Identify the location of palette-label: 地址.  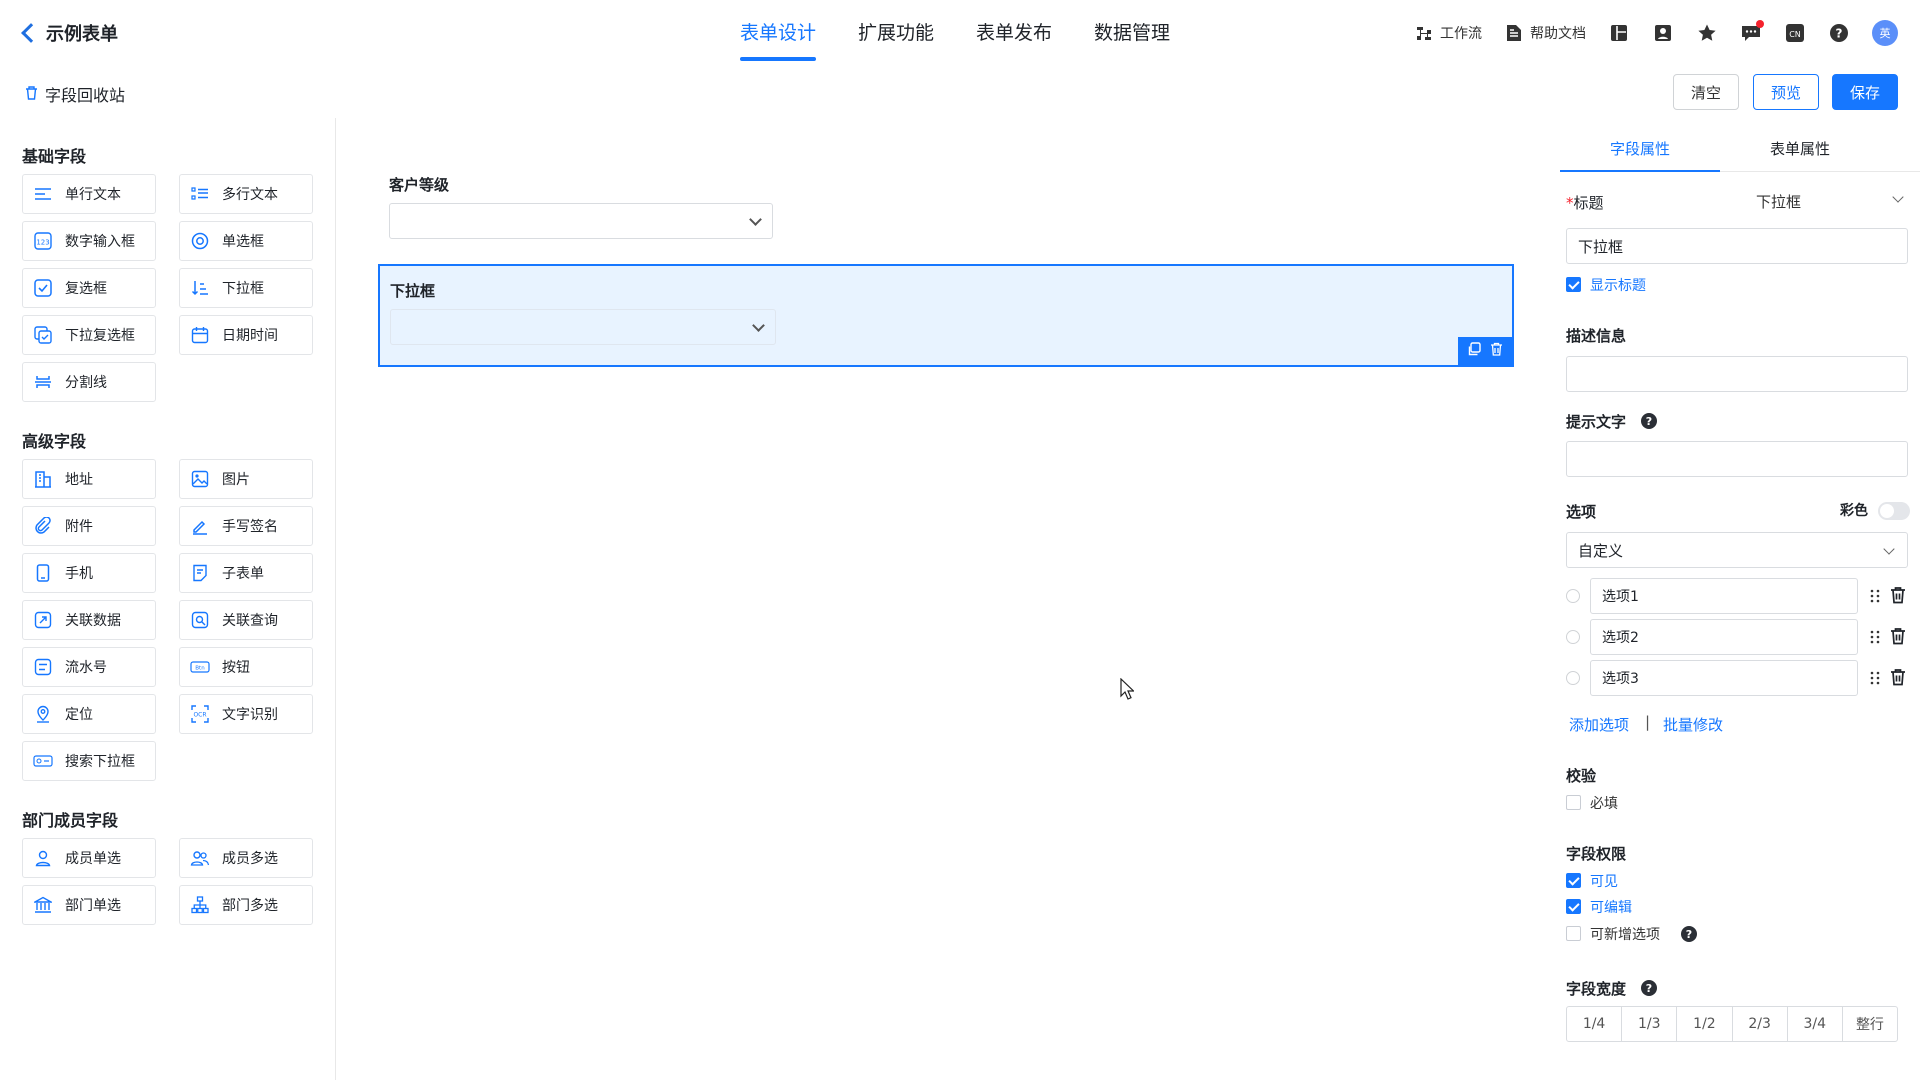
(79, 480).